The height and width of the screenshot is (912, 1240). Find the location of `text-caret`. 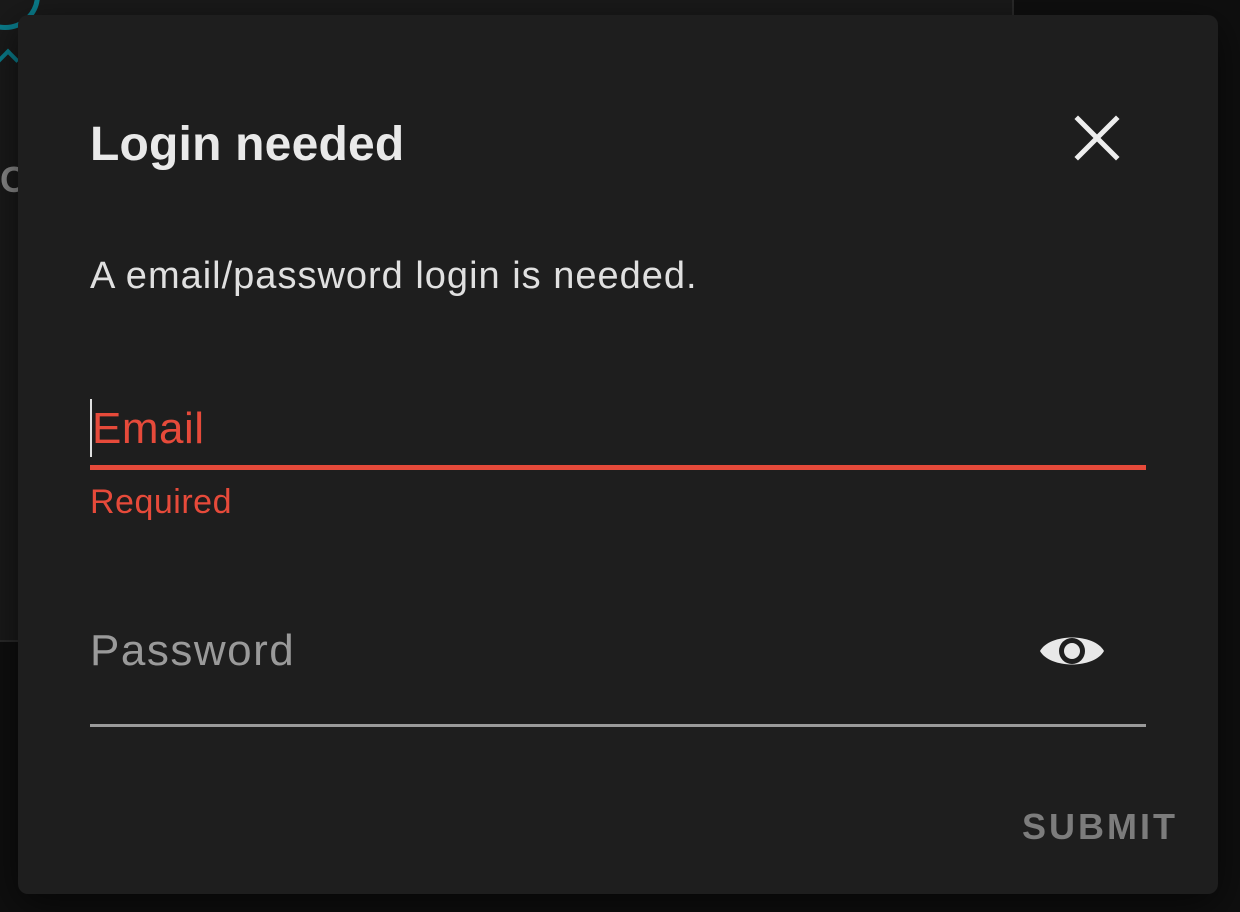

text-caret is located at coordinates (91, 428).